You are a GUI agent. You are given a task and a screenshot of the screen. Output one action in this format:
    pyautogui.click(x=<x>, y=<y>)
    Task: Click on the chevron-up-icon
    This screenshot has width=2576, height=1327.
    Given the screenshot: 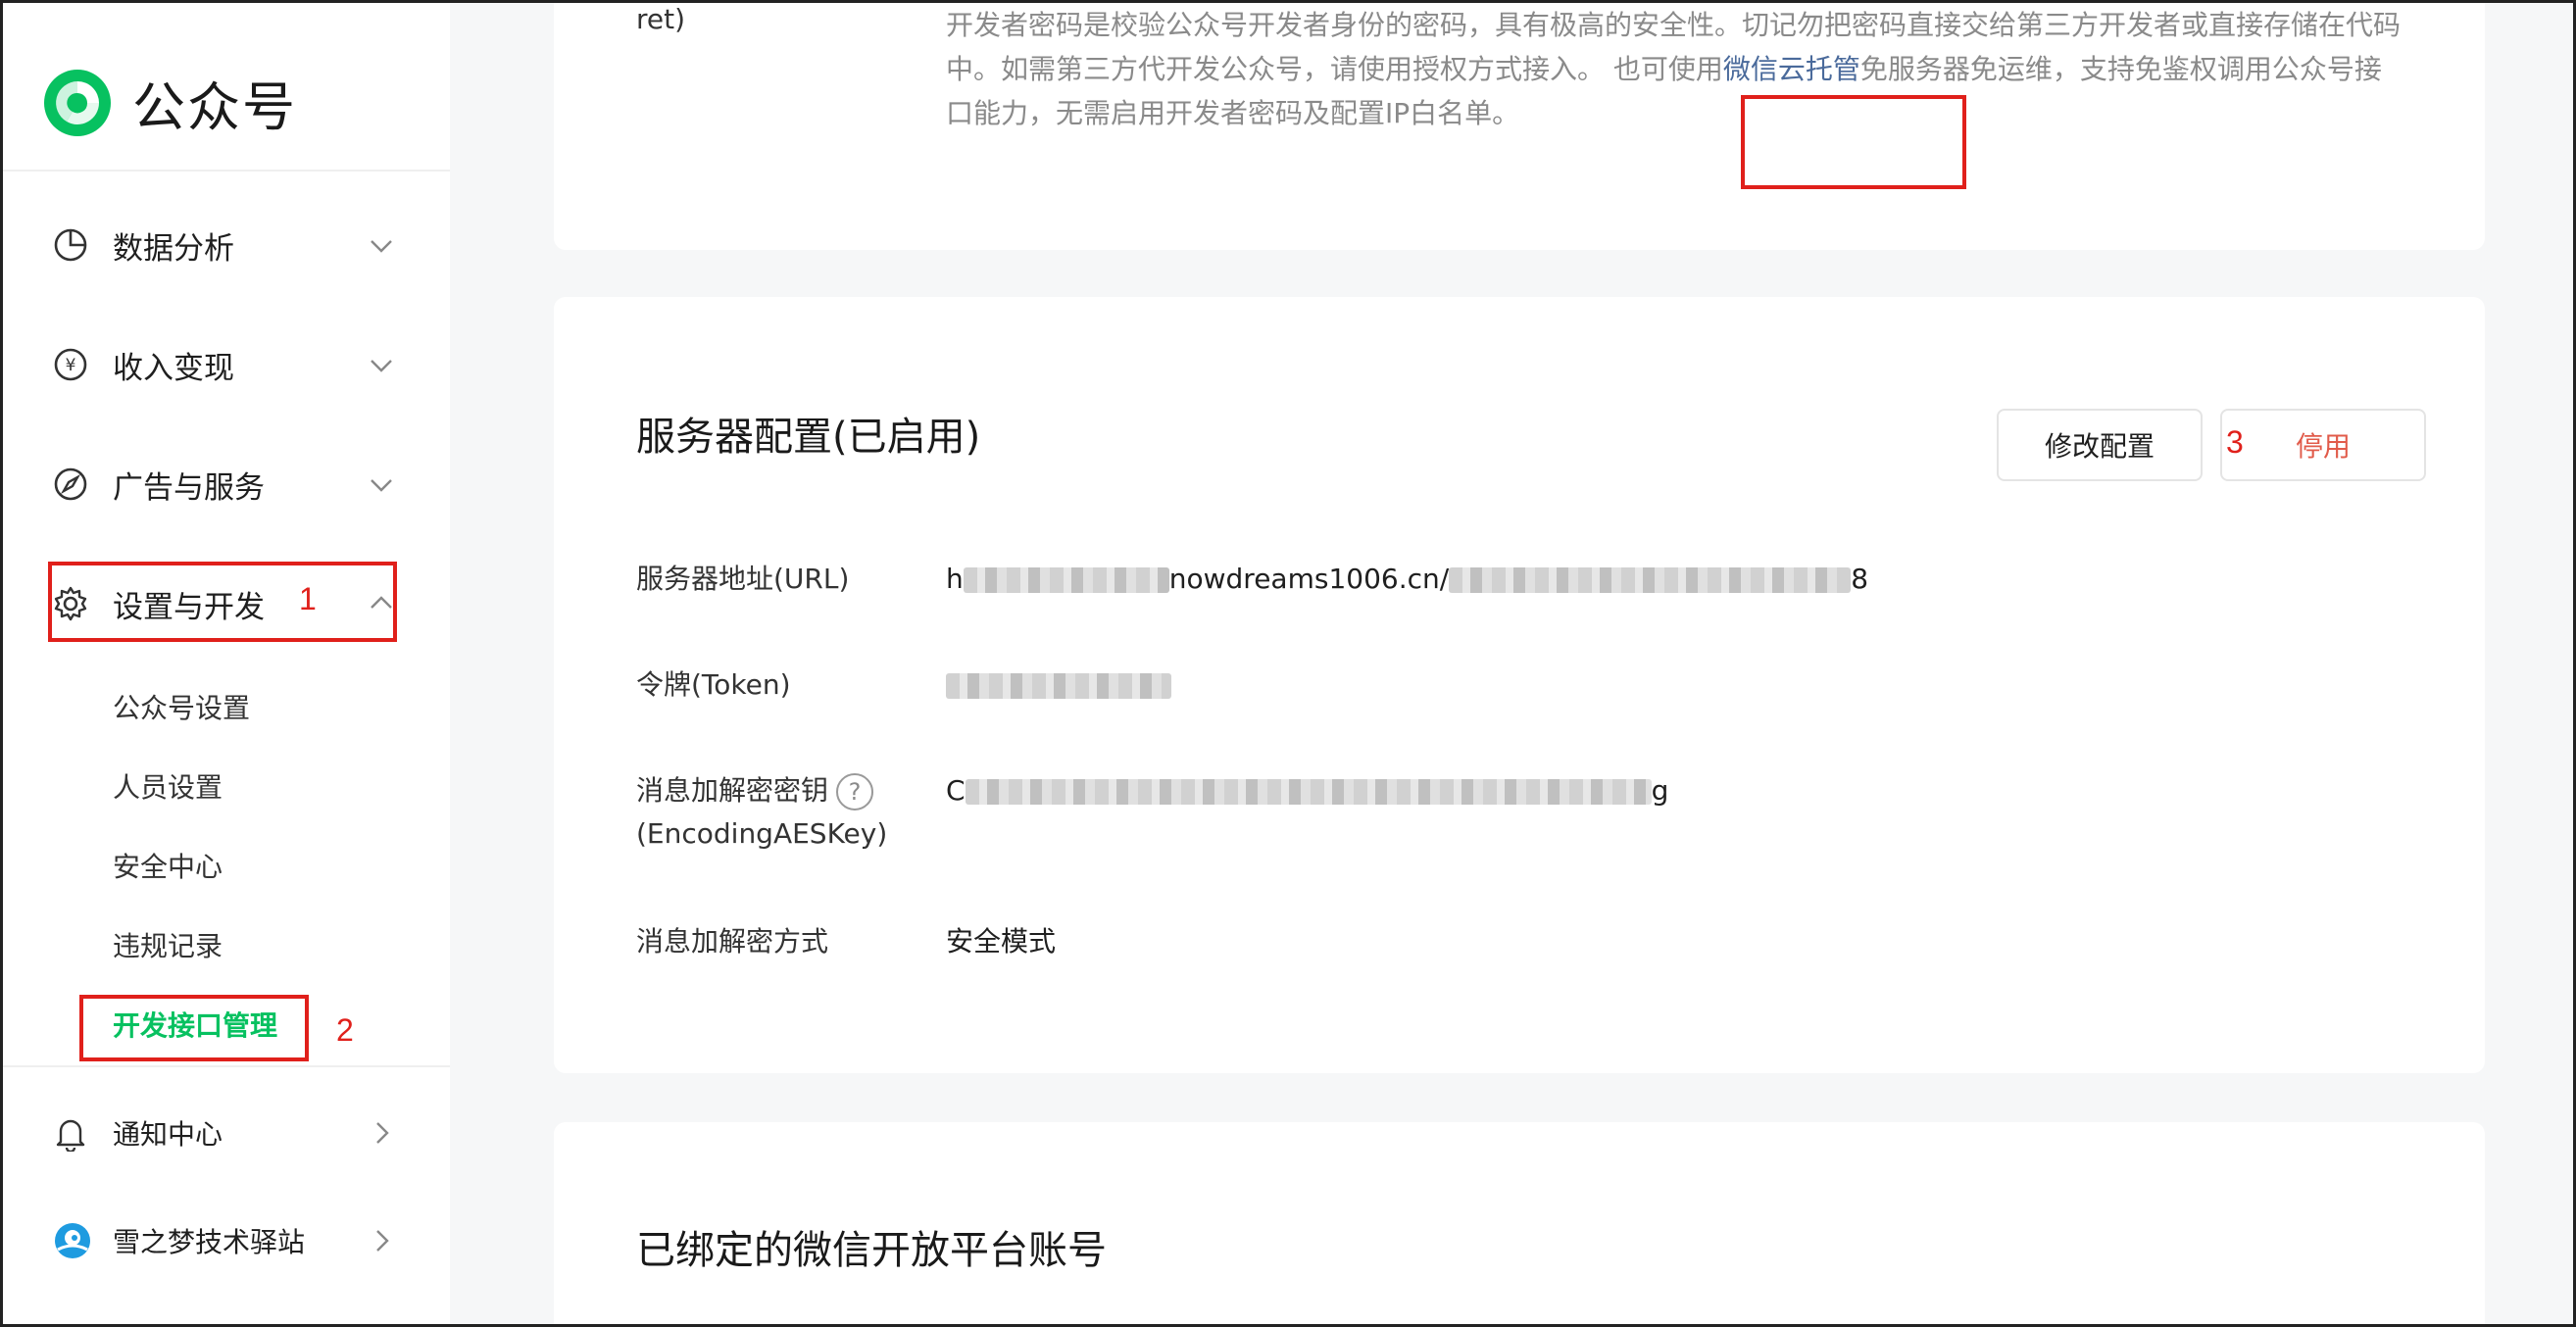 What is the action you would take?
    pyautogui.click(x=381, y=602)
    